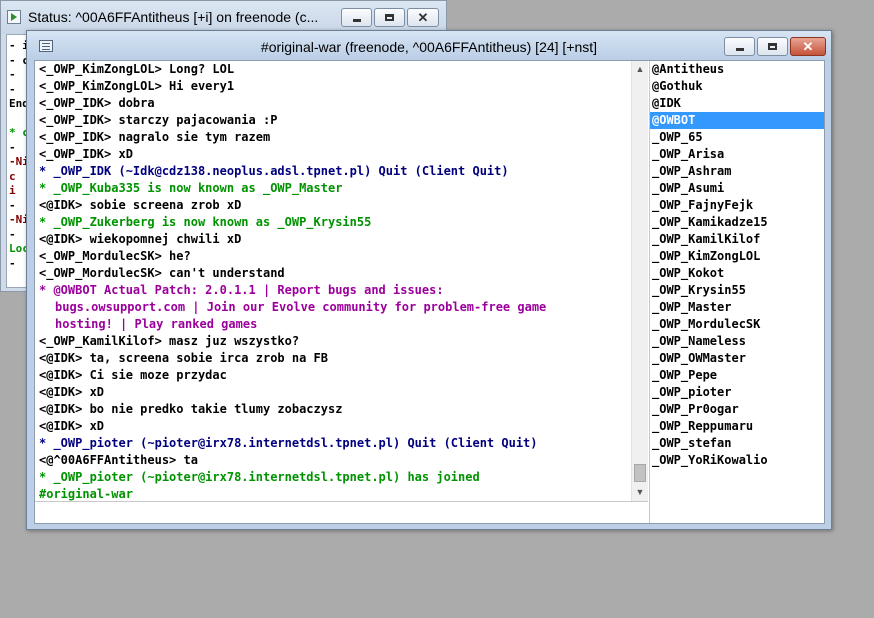  I want to click on message-line: #original-war, so click(86, 494).